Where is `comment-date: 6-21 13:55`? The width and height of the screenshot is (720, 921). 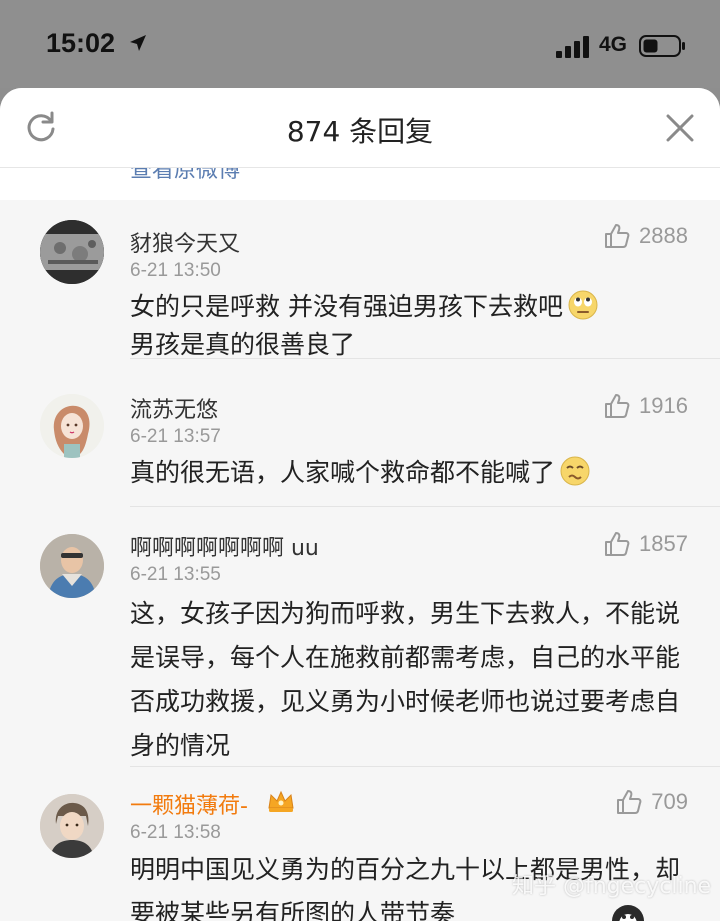
comment-date: 6-21 13:55 is located at coordinates (175, 574).